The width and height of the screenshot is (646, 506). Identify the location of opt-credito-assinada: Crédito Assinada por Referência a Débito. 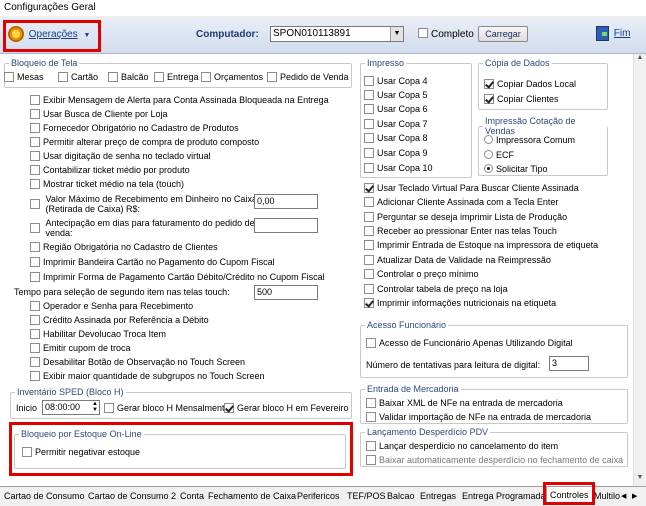
(119, 320).